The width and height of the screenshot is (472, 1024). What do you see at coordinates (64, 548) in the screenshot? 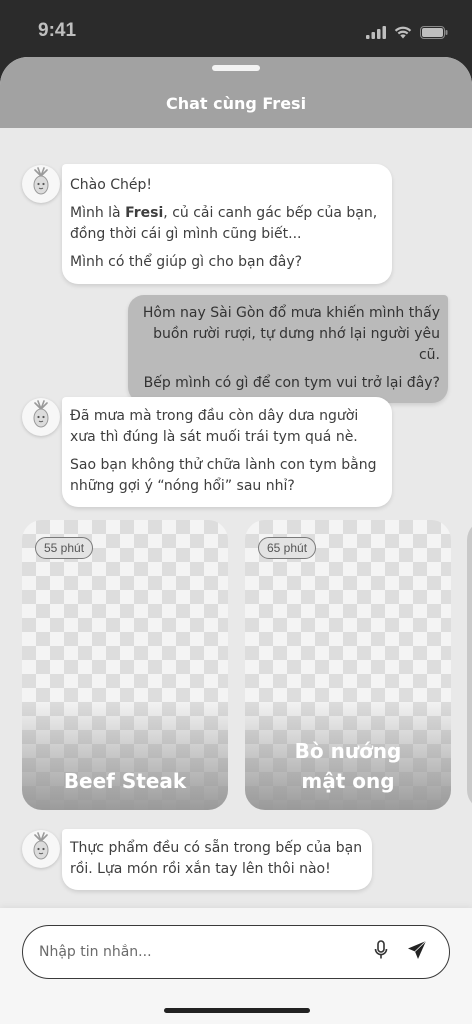
I see `cook-time-badge: 55 phút` at bounding box center [64, 548].